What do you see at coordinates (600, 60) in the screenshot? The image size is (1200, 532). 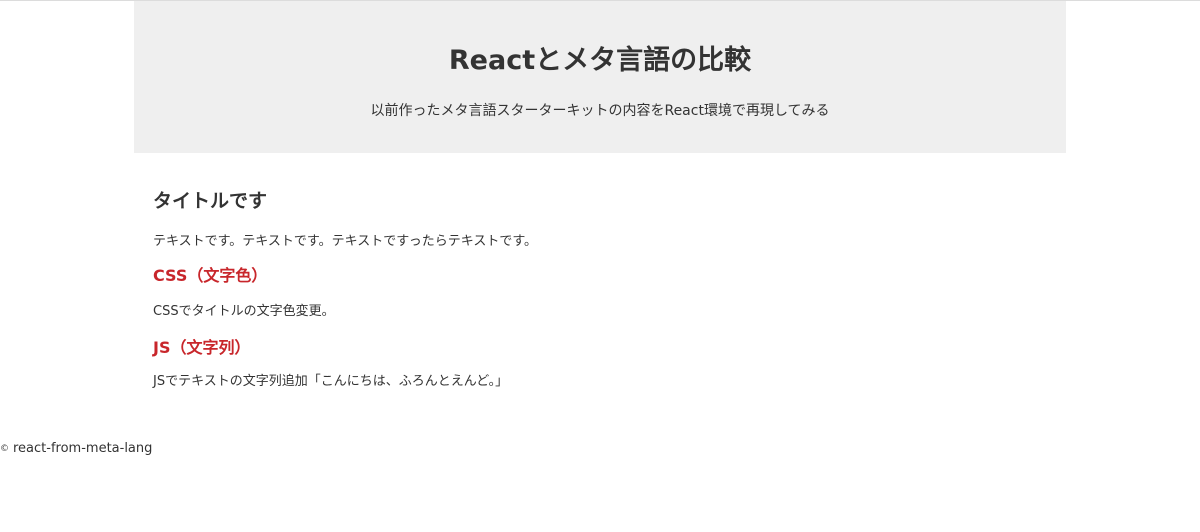 I see `page-title: Reactとメタ言語の比較` at bounding box center [600, 60].